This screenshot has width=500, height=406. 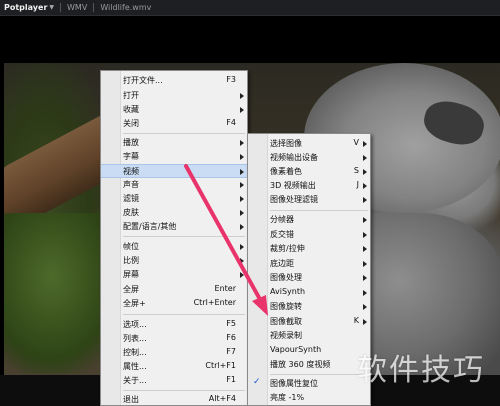 I want to click on menu-item-shortcut: F1, so click(x=231, y=379).